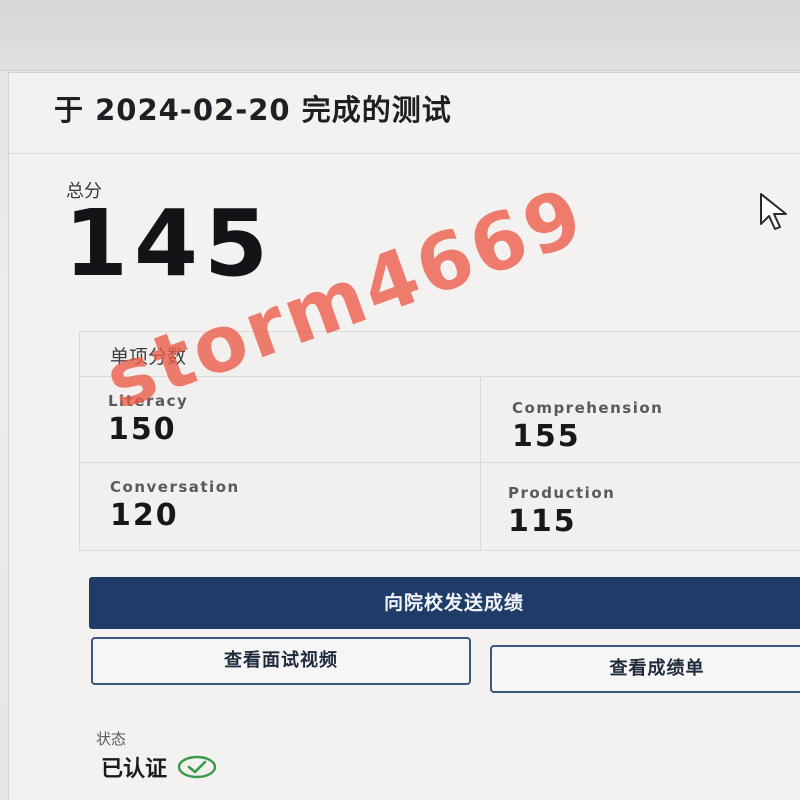  What do you see at coordinates (773, 211) in the screenshot?
I see `mouse-cursor-icon` at bounding box center [773, 211].